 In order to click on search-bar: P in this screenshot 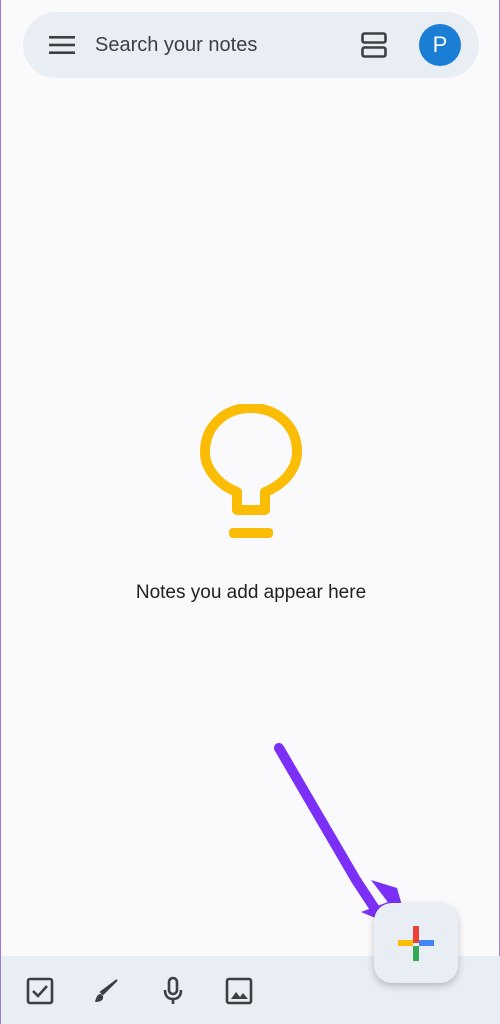, I will do `click(251, 45)`.